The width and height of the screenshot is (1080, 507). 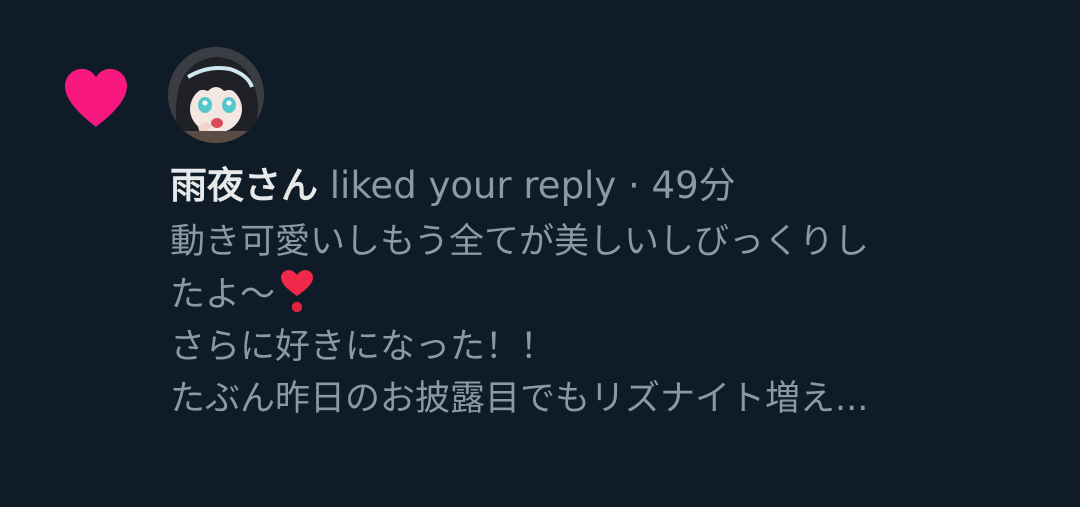 I want to click on preview-line: 動き可愛いしもう全てが美しいしびっくりし, so click(x=519, y=242).